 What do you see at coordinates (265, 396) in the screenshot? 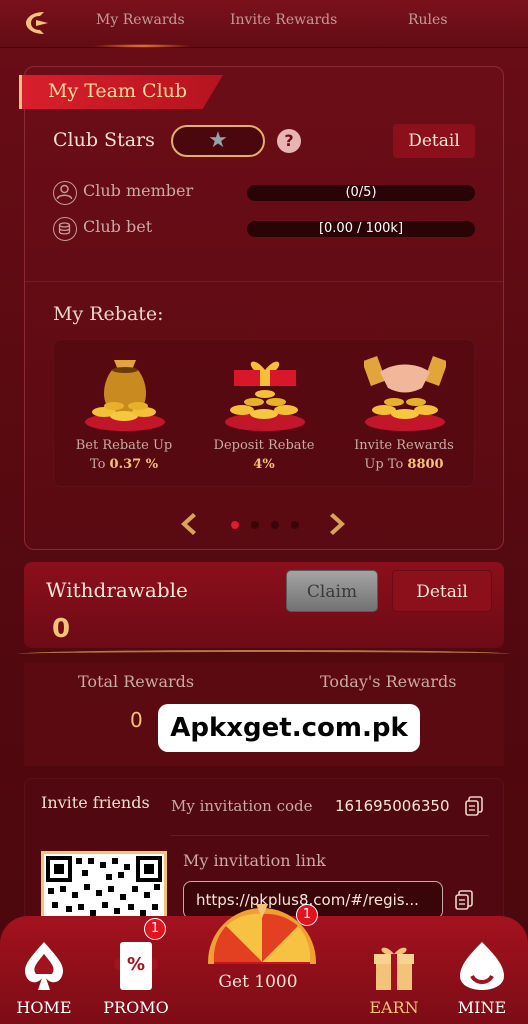
I see `gift-box-icon` at bounding box center [265, 396].